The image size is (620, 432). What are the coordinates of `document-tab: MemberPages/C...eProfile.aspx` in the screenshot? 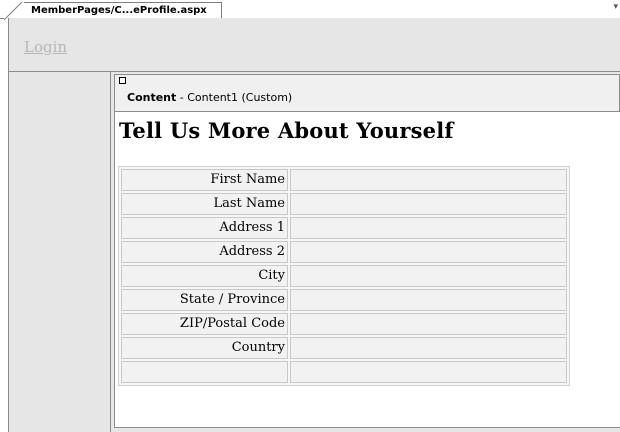 It's located at (113, 11).